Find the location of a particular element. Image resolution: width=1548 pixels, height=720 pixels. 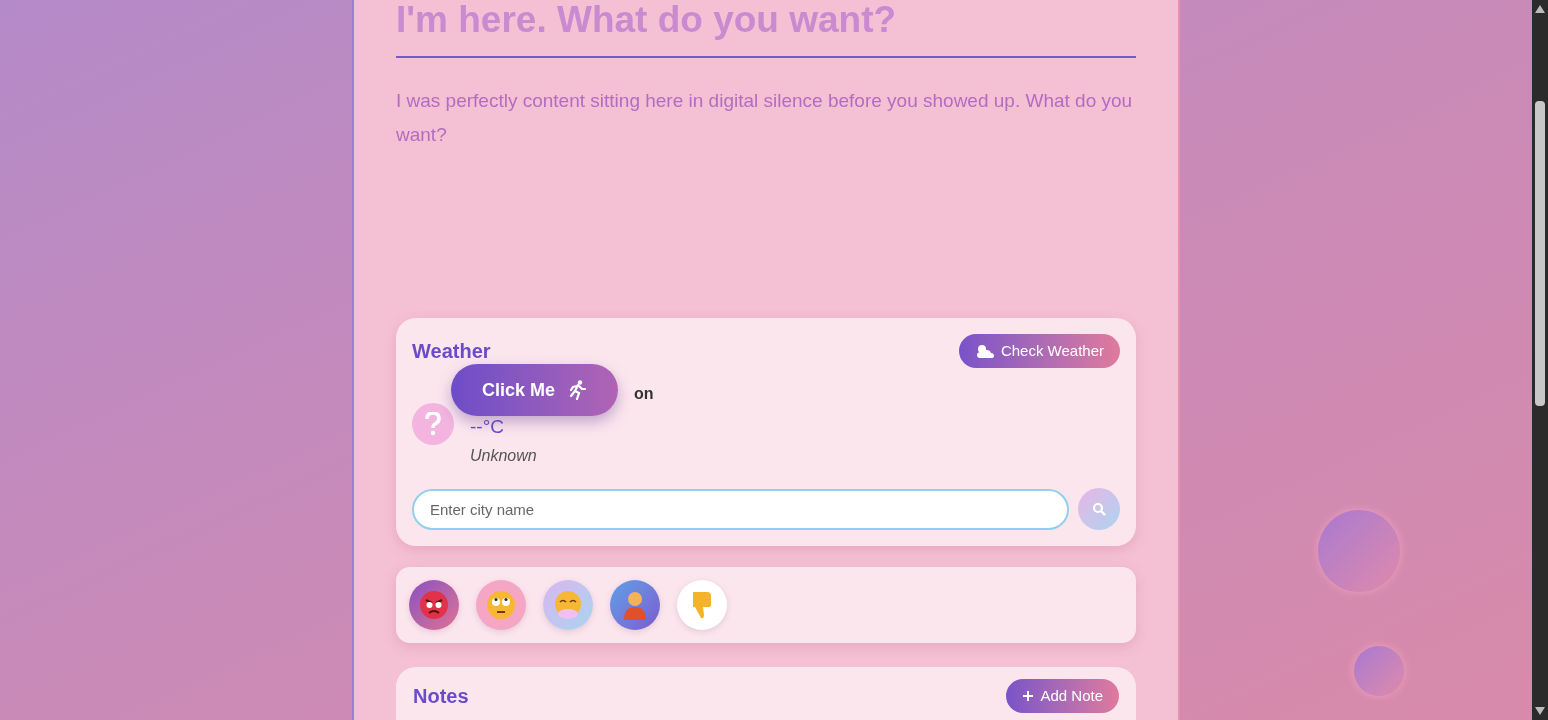

search-button is located at coordinates (1099, 509).